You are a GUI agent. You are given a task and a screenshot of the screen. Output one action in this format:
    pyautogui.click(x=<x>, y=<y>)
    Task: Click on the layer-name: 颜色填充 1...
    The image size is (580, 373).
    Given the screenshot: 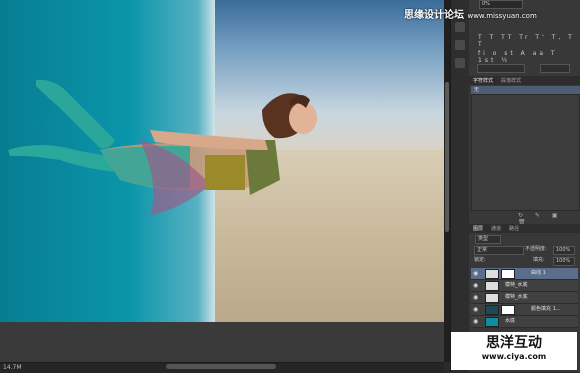 What is the action you would take?
    pyautogui.click(x=546, y=309)
    